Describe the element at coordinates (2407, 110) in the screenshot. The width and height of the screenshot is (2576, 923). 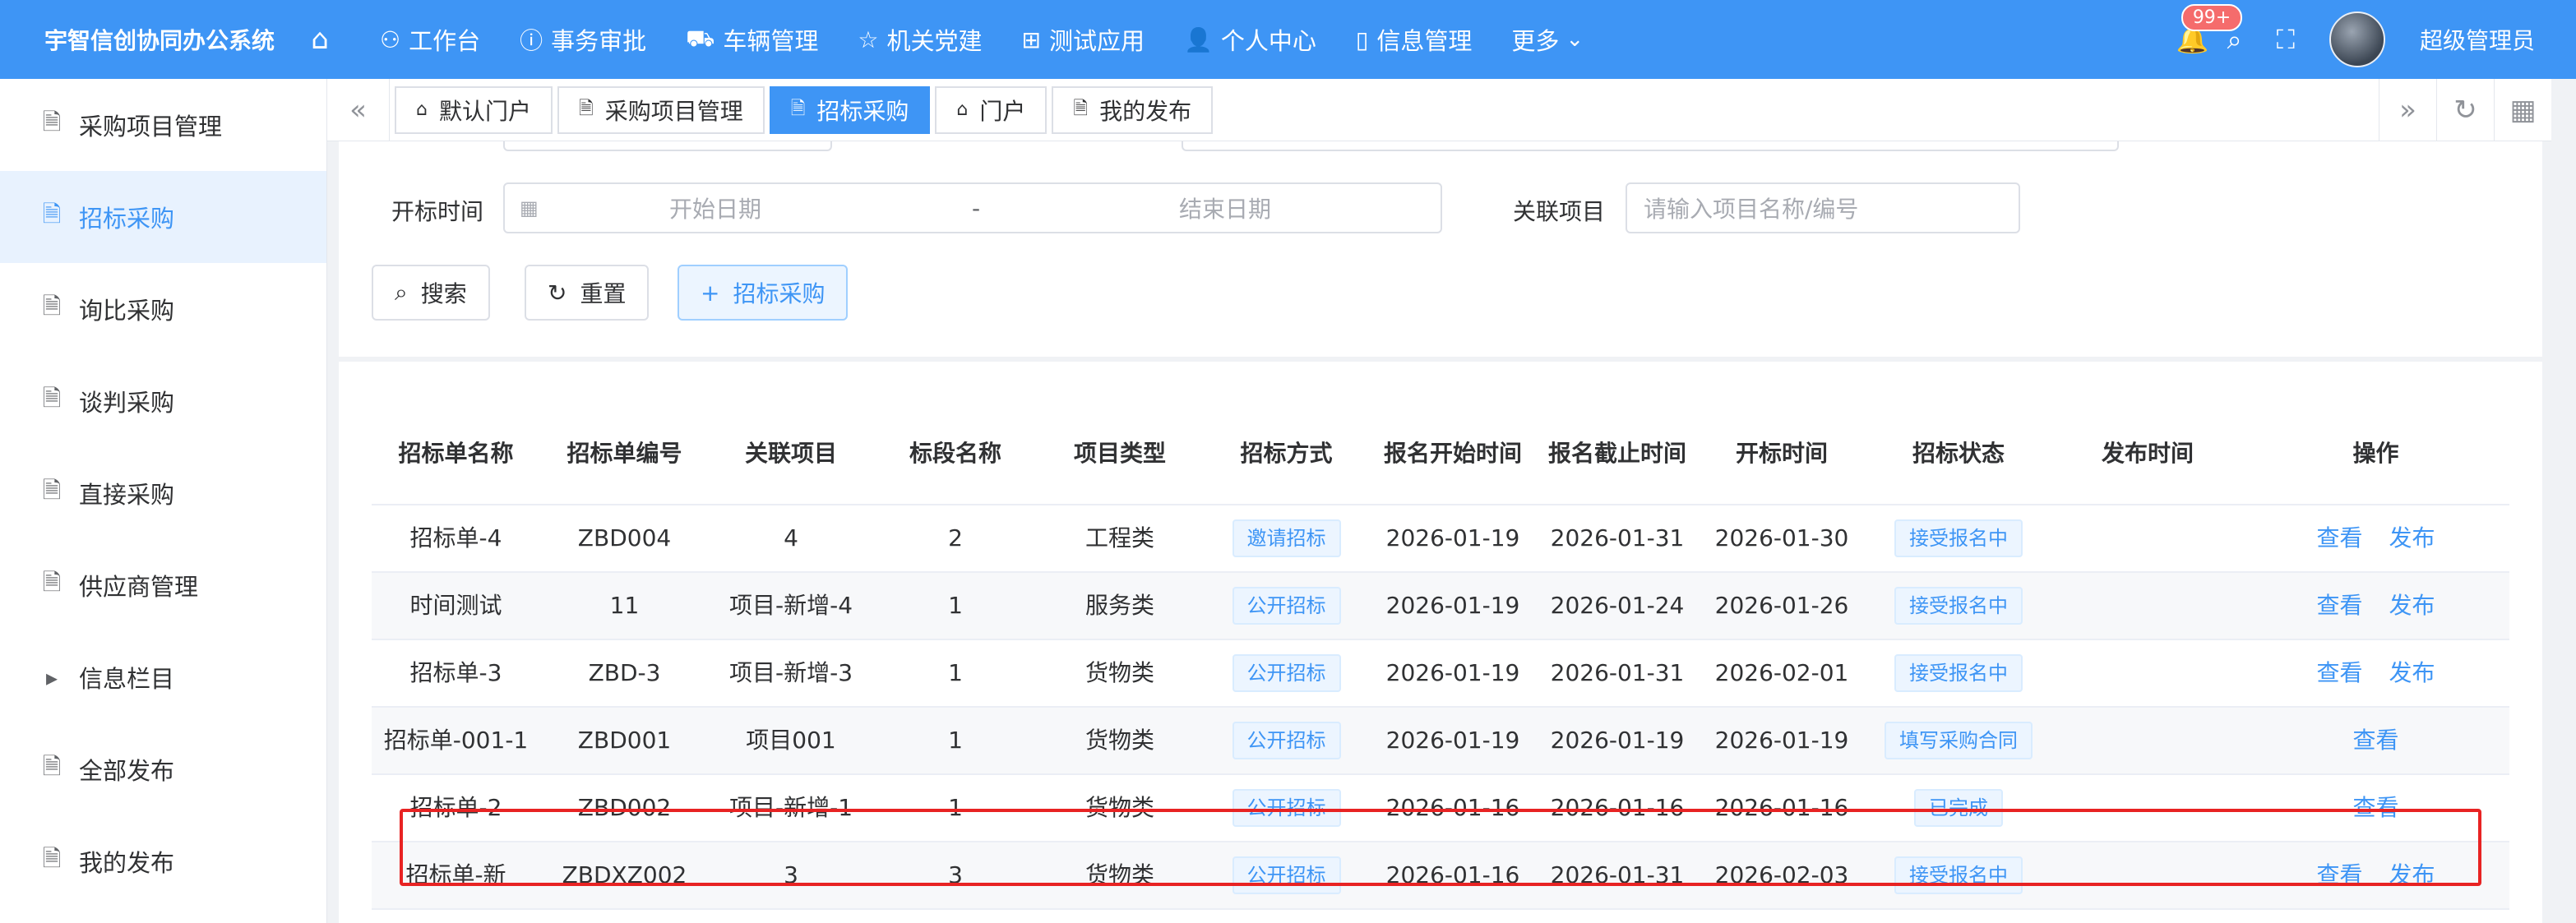
I see `tabs-scroll-right-icon: »` at that location.